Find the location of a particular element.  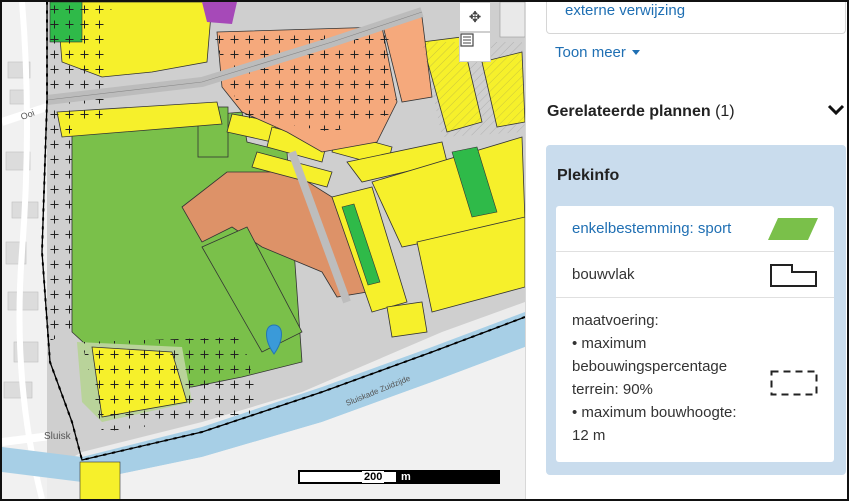

external-reference-link: externe verwijzing is located at coordinates (625, 10).